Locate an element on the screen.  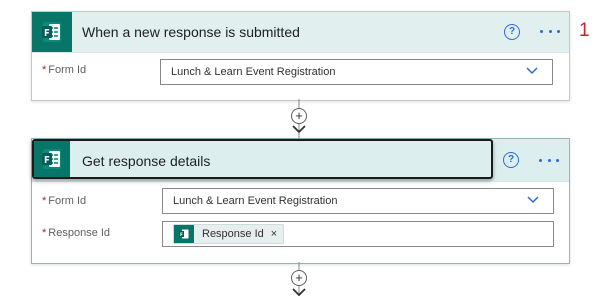
dynamic-content-token: Response Id × is located at coordinates (229, 234).